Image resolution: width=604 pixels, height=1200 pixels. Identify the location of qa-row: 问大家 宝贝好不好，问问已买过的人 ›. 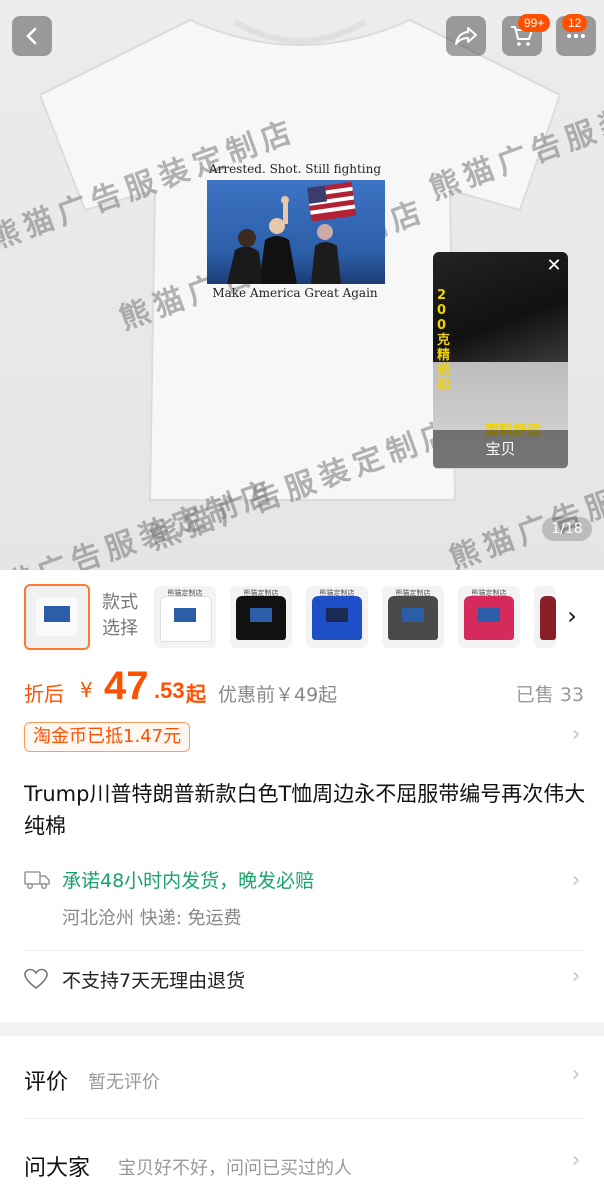
(304, 1166).